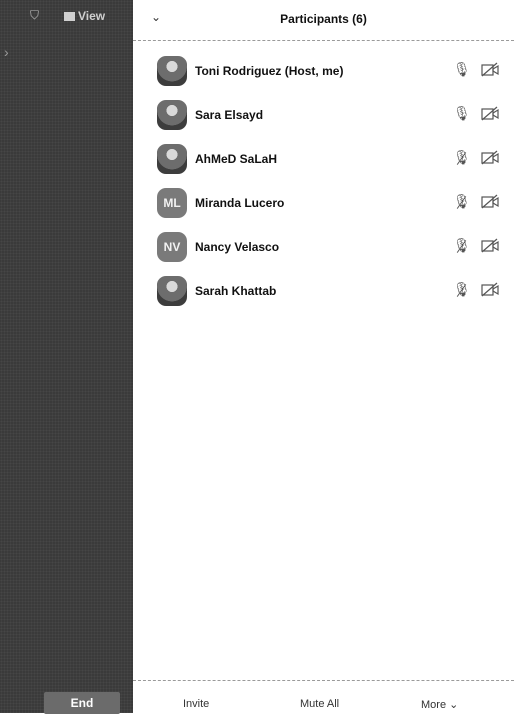  I want to click on view-button: View, so click(84, 16).